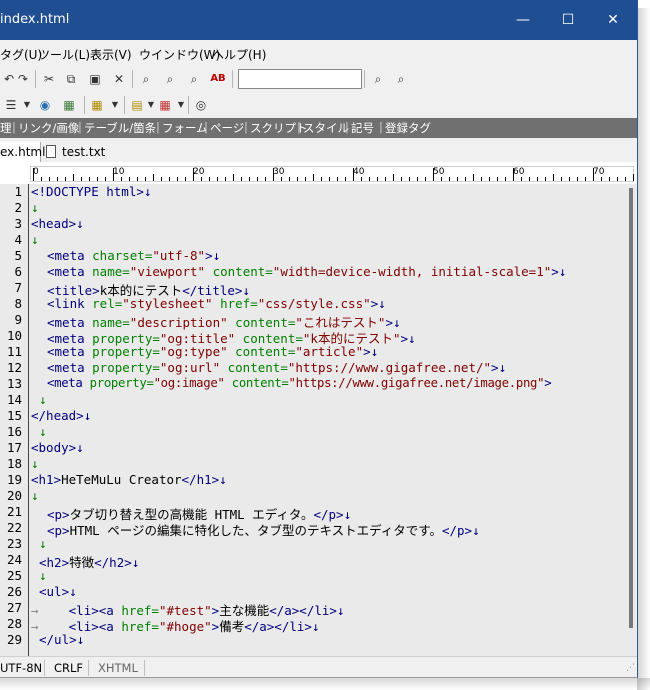  I want to click on menu-tag: タグ(U), so click(21, 54).